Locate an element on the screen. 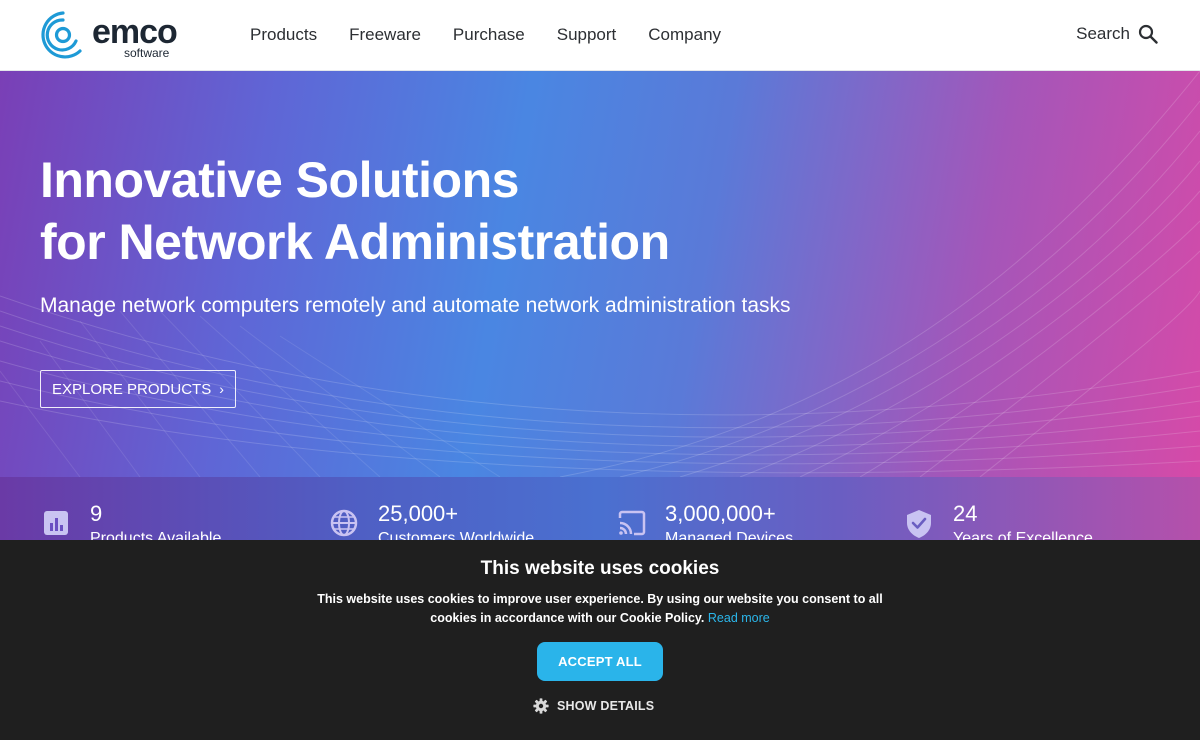 This screenshot has height=740, width=1200. shield-check-icon is located at coordinates (919, 524).